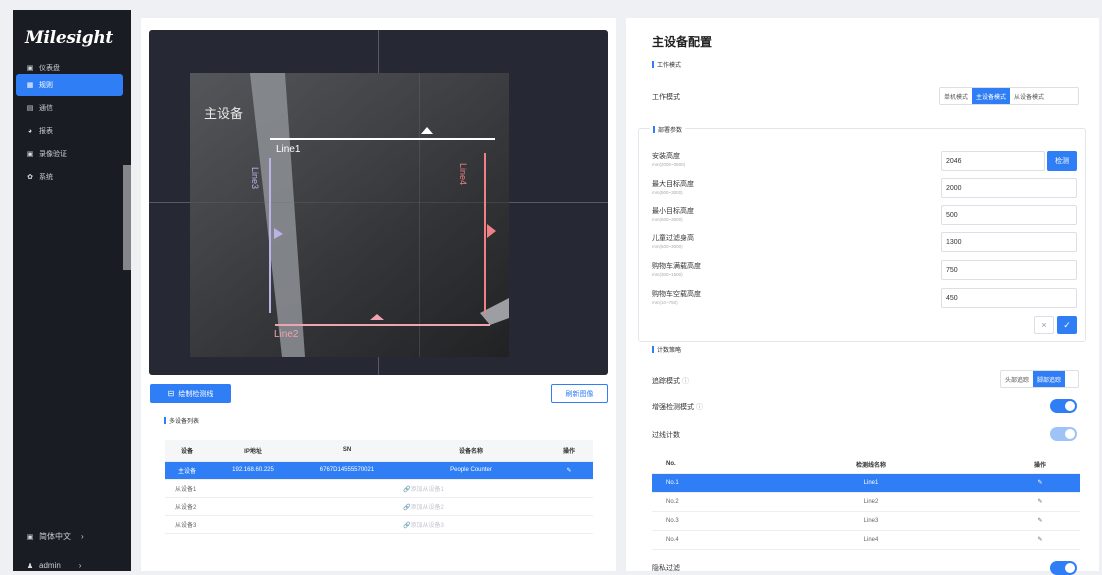 The image size is (1102, 575). Describe the element at coordinates (666, 568) in the screenshot. I see `privacy-filter-label: 隐私过滤` at that location.